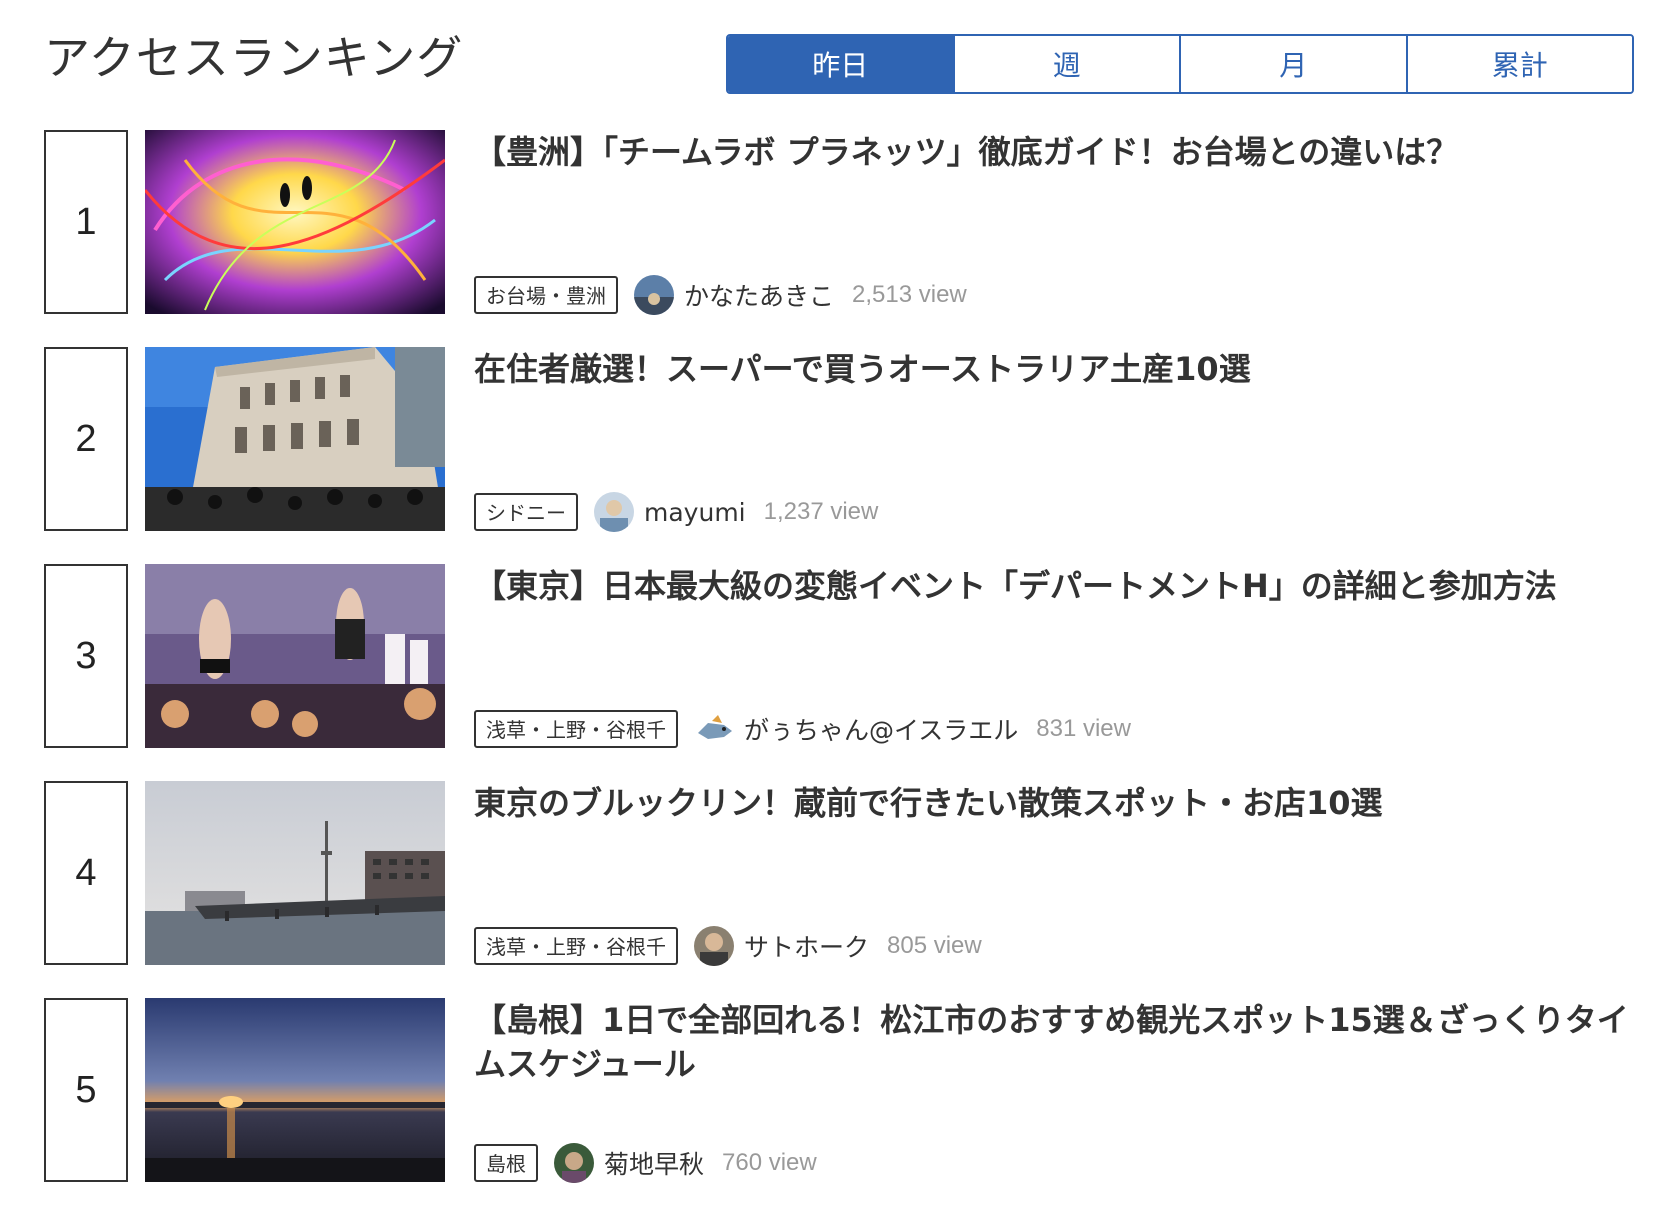 This screenshot has height=1220, width=1660. I want to click on view-count: 831 view, so click(1083, 728).